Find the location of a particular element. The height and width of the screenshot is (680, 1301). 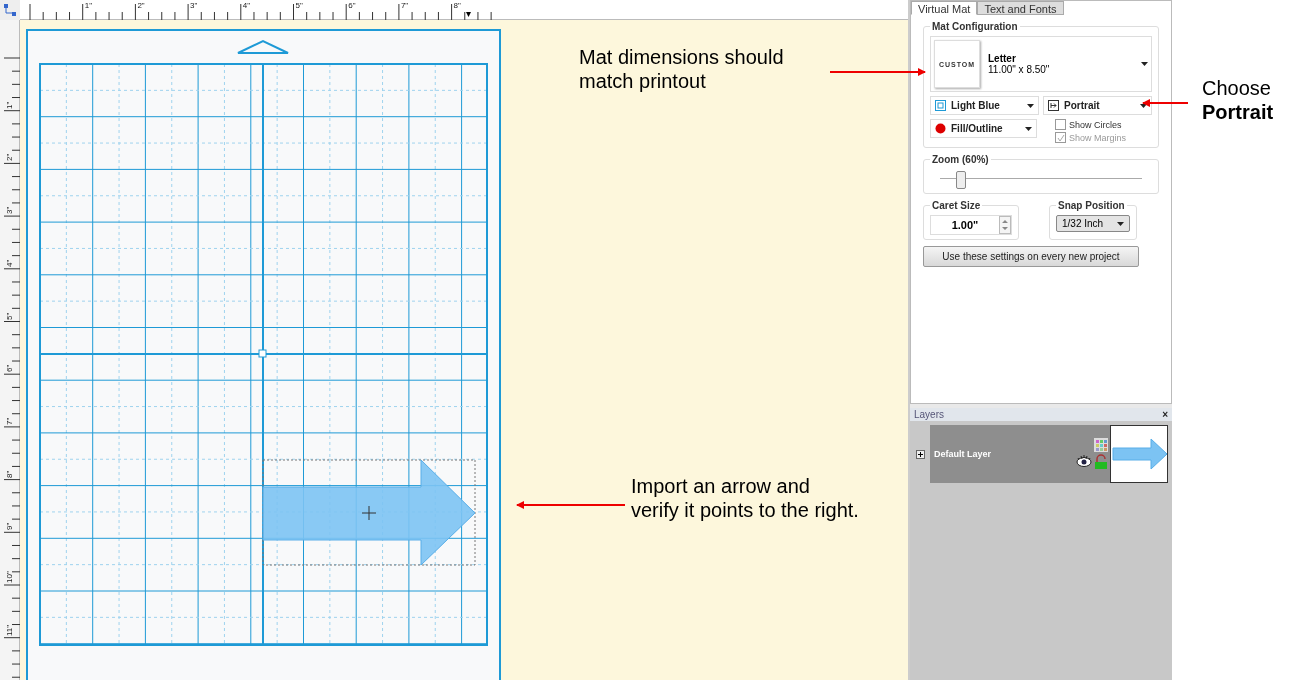

section-title: Mat Configuration is located at coordinates (975, 26).